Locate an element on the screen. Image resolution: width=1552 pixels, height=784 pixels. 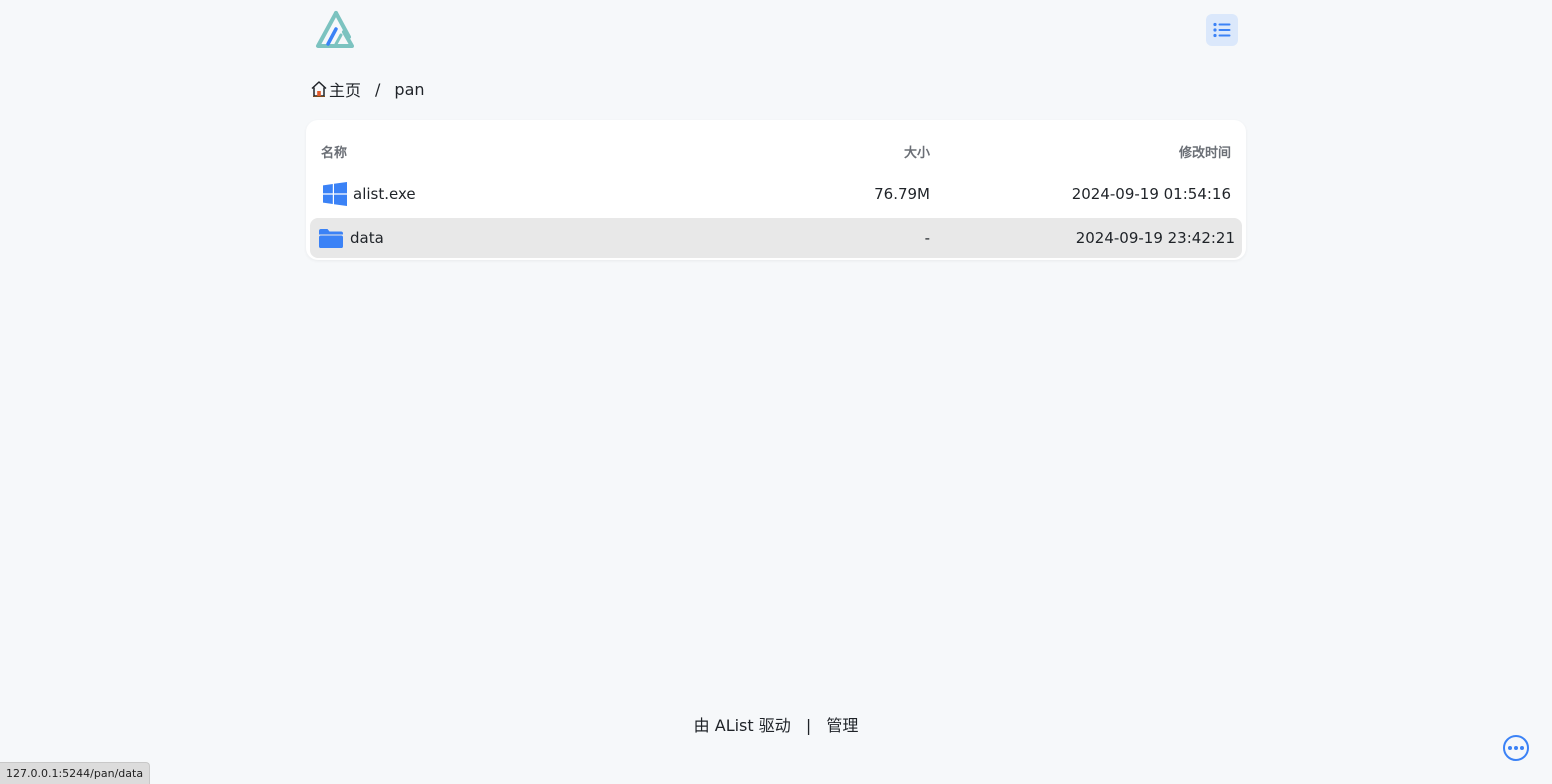
list-icon is located at coordinates (1222, 30).